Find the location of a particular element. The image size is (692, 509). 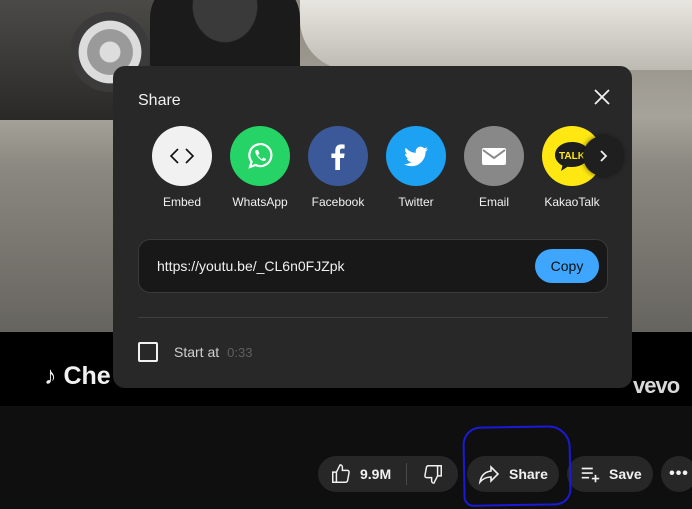

chevron-right-icon is located at coordinates (604, 156).